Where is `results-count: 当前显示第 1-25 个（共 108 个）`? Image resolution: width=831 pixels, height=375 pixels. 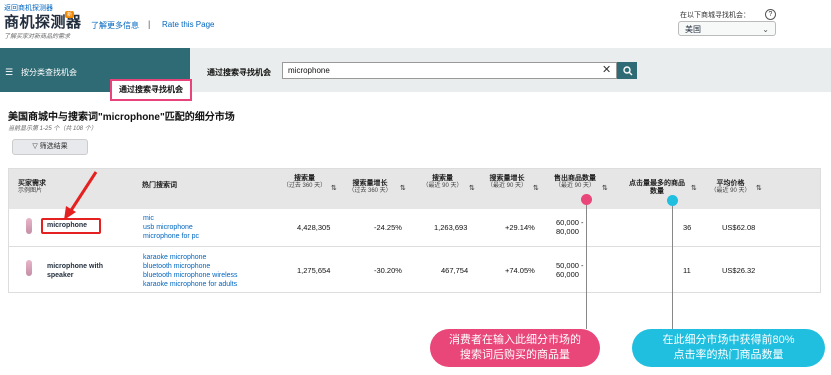
results-count: 当前显示第 1-25 个（共 108 个） is located at coordinates (52, 129).